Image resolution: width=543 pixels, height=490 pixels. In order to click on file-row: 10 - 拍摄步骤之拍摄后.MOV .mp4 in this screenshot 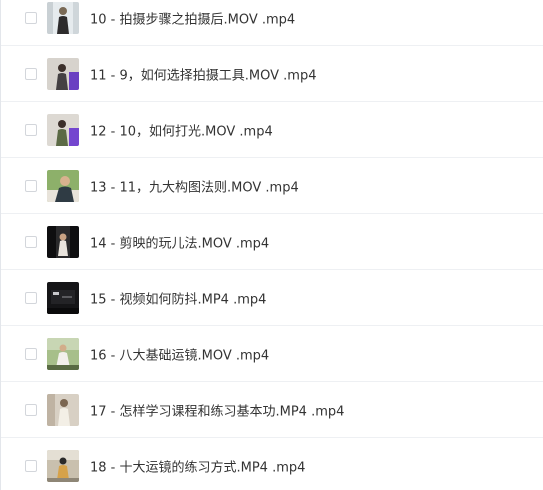, I will do `click(272, 23)`.